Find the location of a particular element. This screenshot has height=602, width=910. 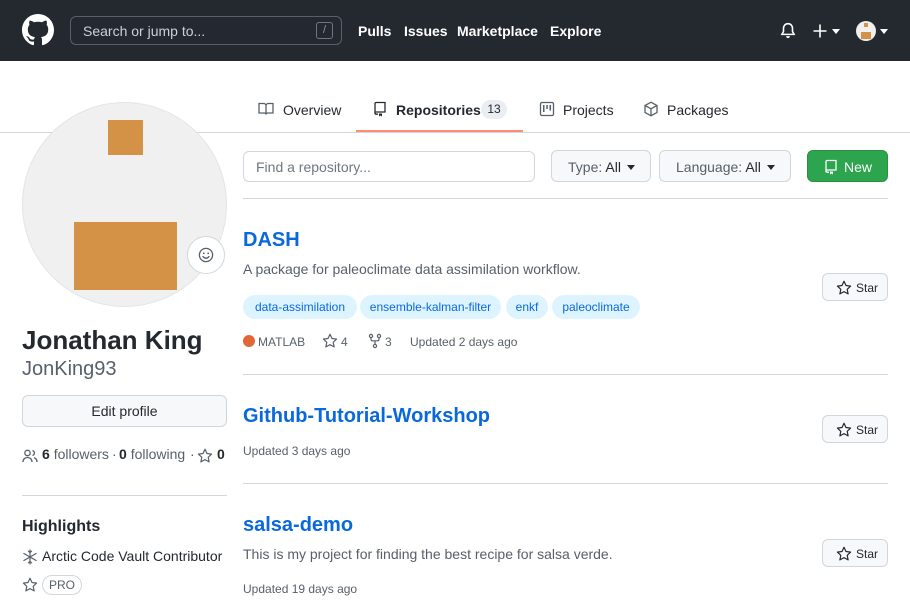

tab-overview: Overview is located at coordinates (300, 116).